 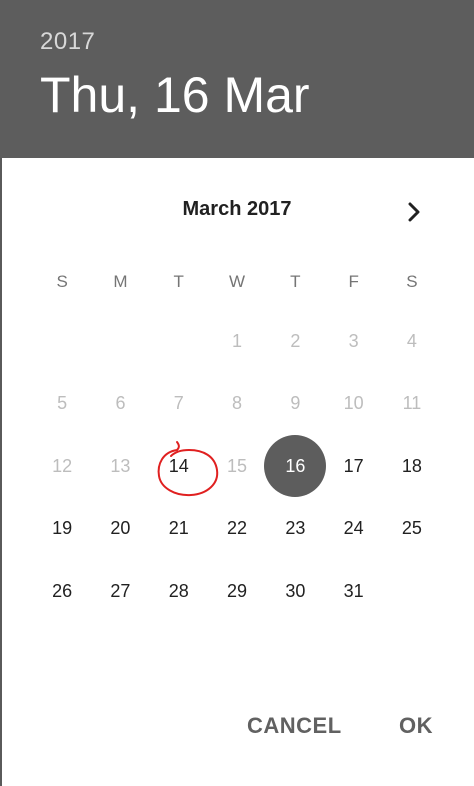 I want to click on day-cell: 2, so click(x=295, y=341).